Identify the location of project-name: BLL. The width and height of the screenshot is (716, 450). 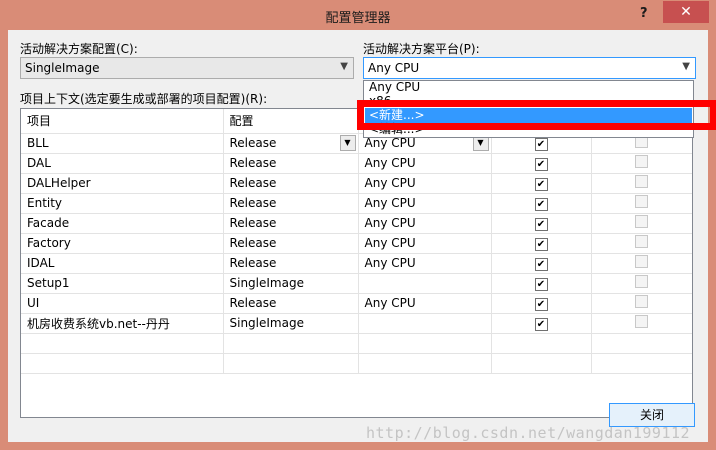
(122, 143).